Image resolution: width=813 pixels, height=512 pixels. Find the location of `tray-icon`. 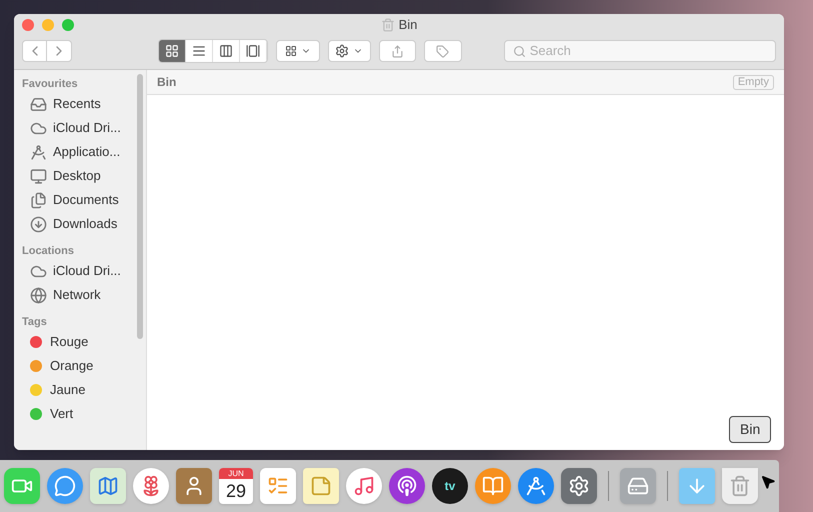

tray-icon is located at coordinates (38, 104).